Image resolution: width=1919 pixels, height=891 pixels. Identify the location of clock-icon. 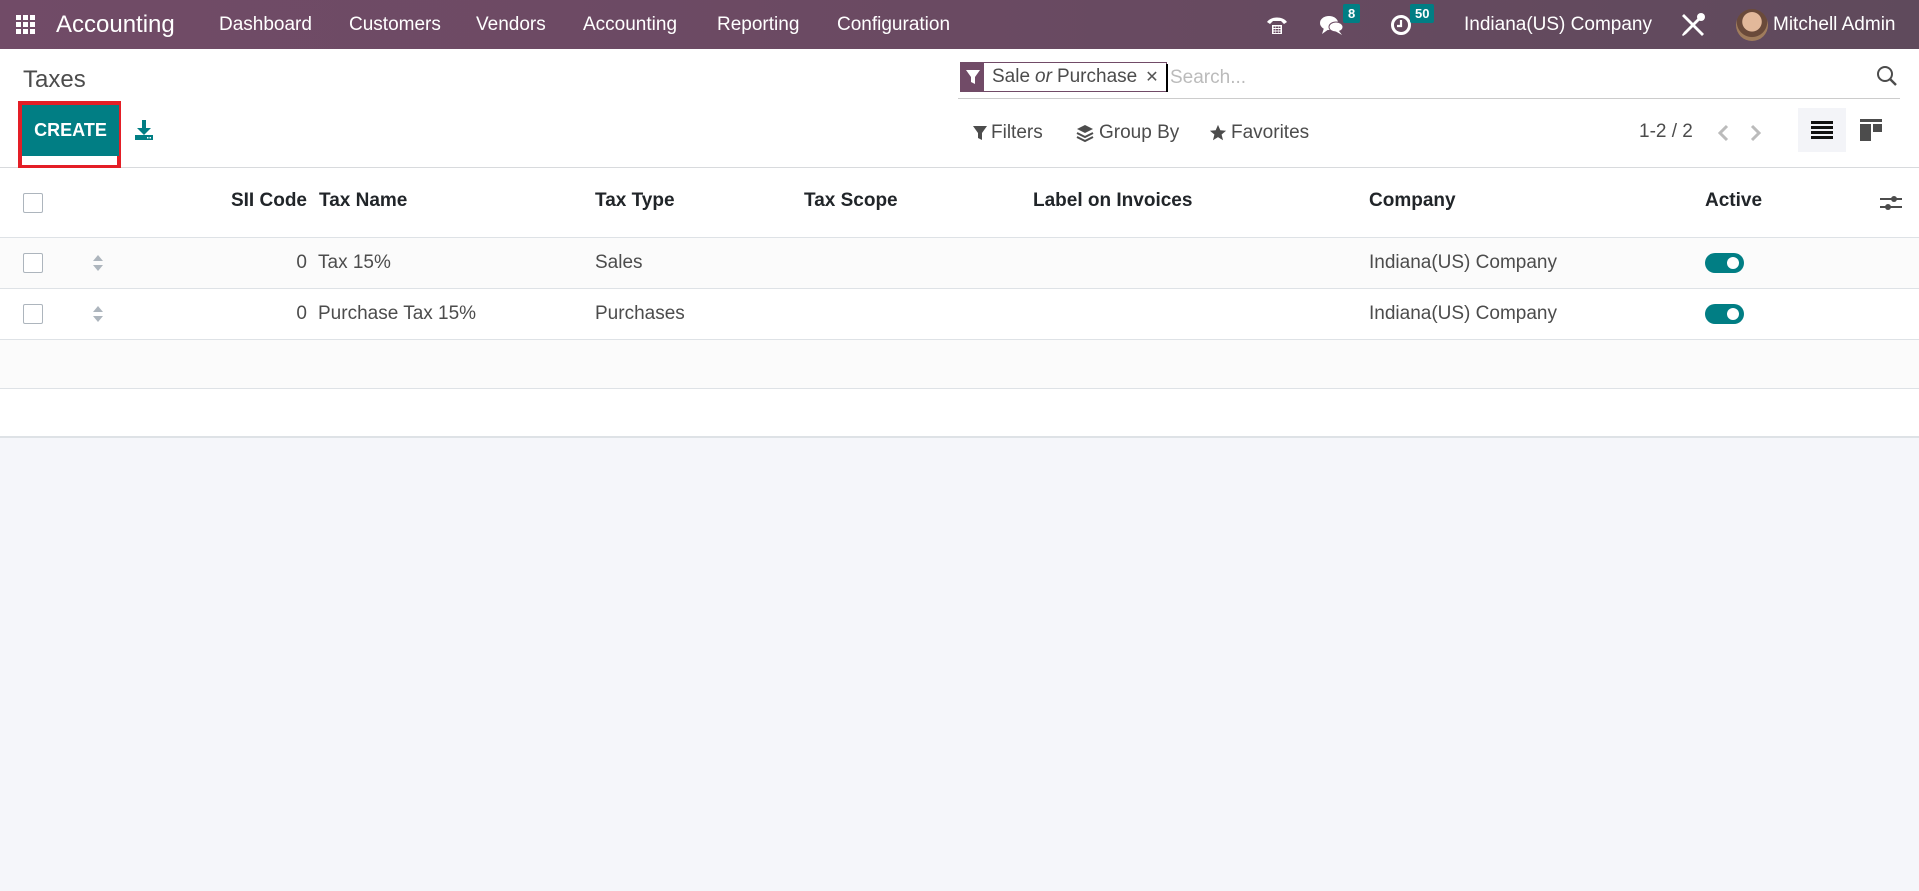
(1401, 24).